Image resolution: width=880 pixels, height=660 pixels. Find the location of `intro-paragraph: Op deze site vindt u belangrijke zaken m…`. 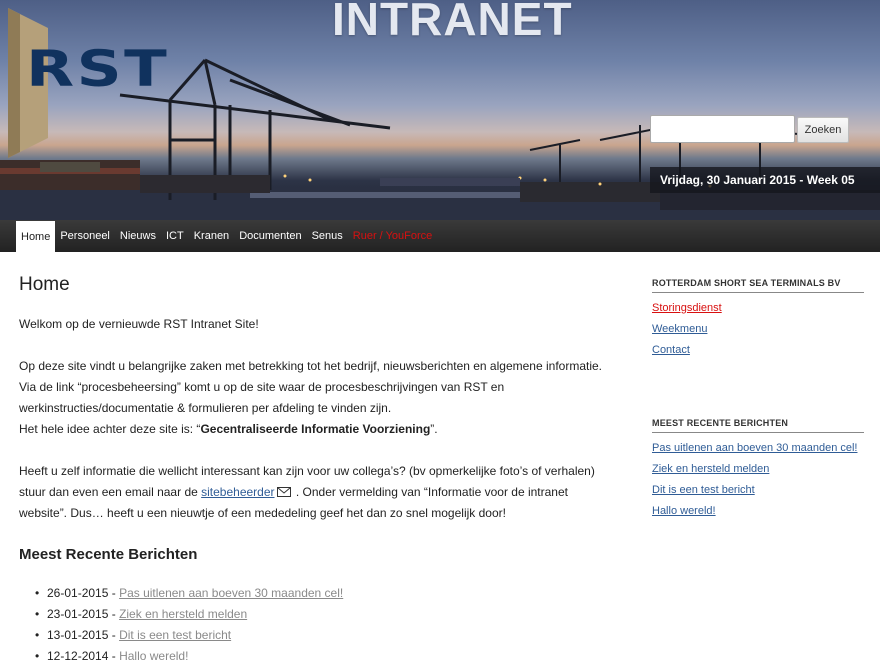

intro-paragraph: Op deze site vindt u belangrijke zaken m… is located at coordinates (314, 387).